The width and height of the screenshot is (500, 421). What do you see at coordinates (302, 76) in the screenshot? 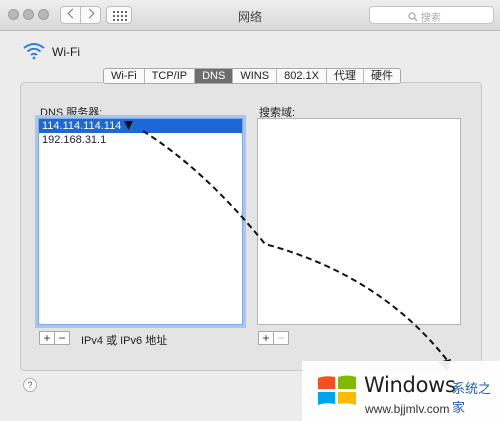
I see `tab-8021x: 802.1X` at bounding box center [302, 76].